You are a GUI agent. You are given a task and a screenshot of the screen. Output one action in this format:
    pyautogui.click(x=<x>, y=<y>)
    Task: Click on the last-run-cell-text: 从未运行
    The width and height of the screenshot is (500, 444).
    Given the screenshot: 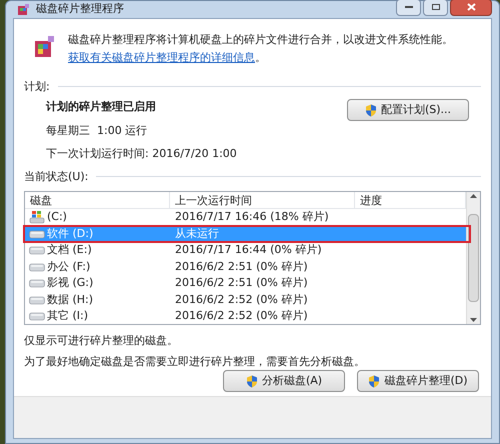 What is the action you would take?
    pyautogui.click(x=197, y=234)
    